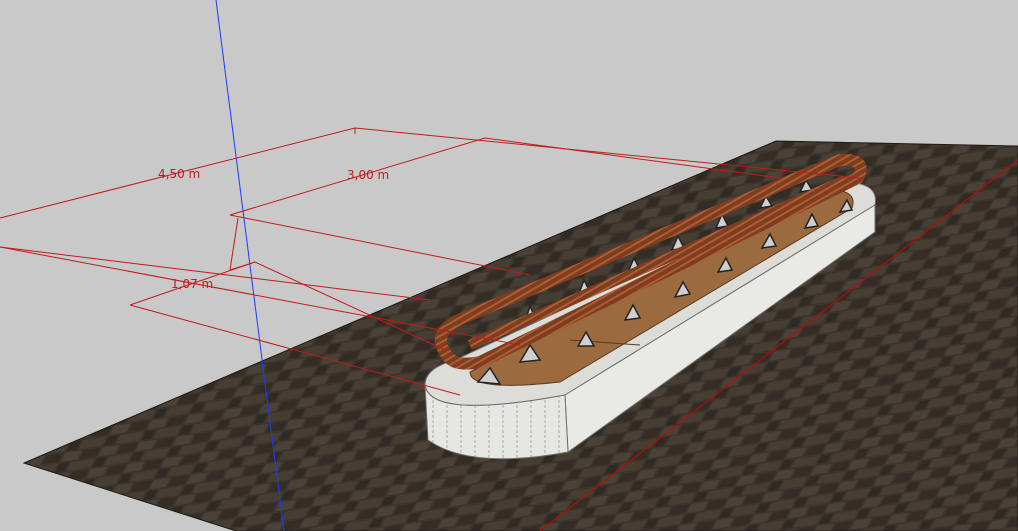 The width and height of the screenshot is (1018, 531). Describe the element at coordinates (368, 175) in the screenshot. I see `dimension-label-length-inner: 3,00 m` at that location.